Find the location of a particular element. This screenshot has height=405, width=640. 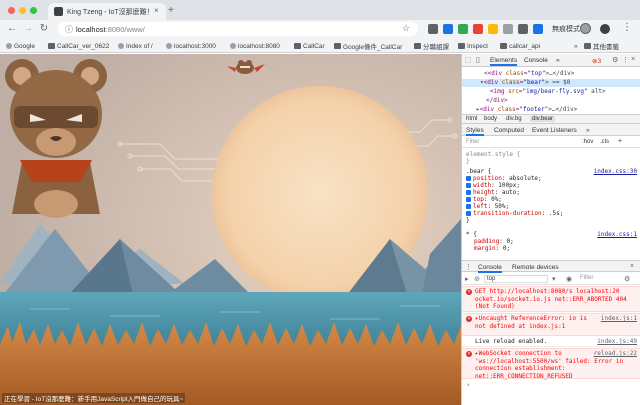

clear-console-icon: ⊘ is located at coordinates (477, 279).